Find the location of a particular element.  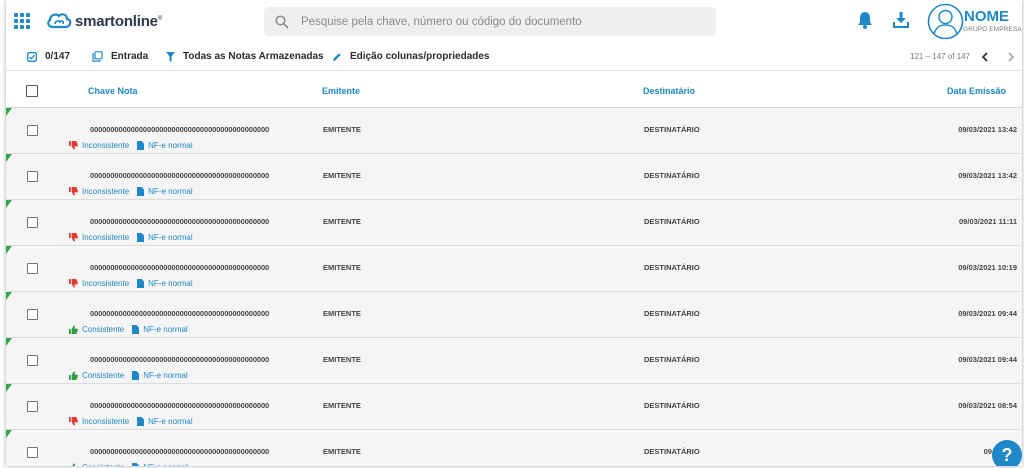

thumb-up-icon is located at coordinates (73, 375).